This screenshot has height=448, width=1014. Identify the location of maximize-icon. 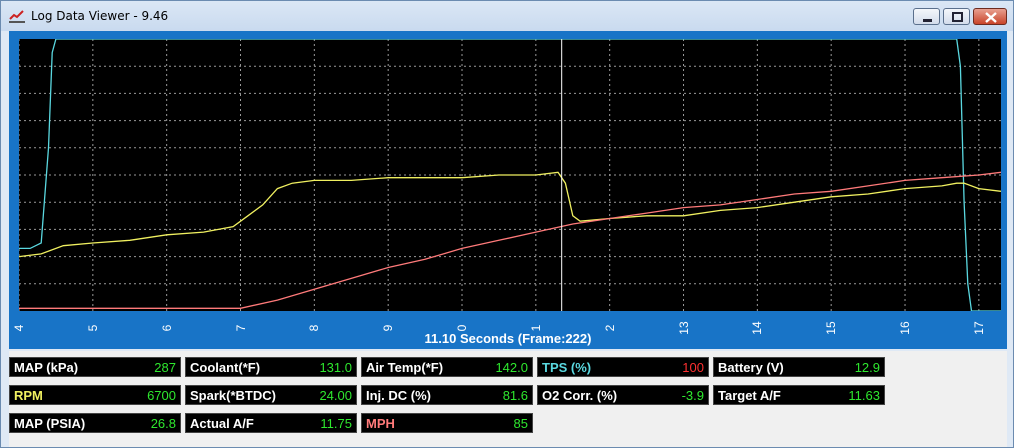
(957, 17).